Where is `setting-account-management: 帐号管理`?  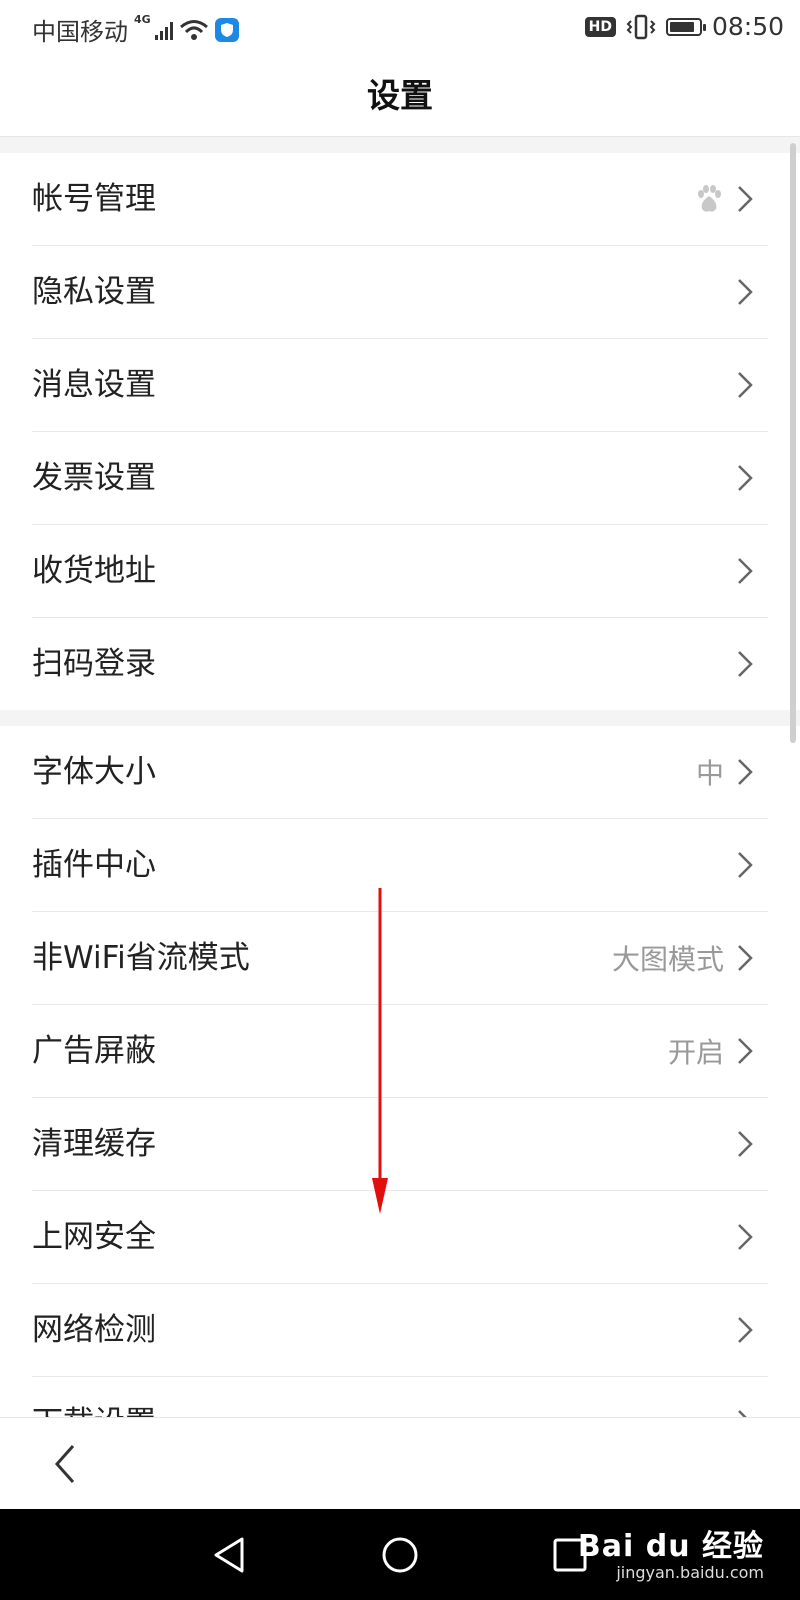 setting-account-management: 帐号管理 is located at coordinates (400, 199).